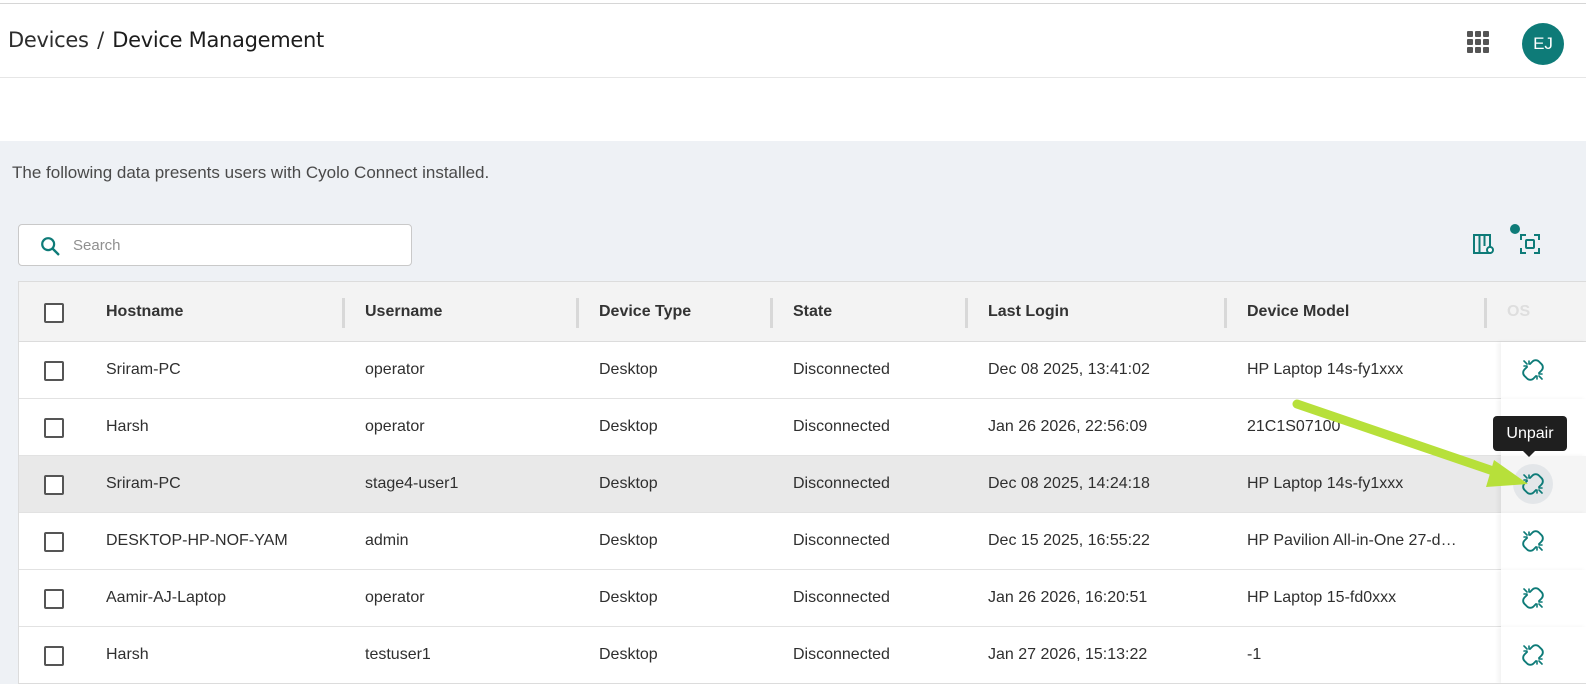 This screenshot has height=684, width=1586. Describe the element at coordinates (166, 597) in the screenshot. I see `cell-hostname: Aamir-AJ-Laptop` at that location.